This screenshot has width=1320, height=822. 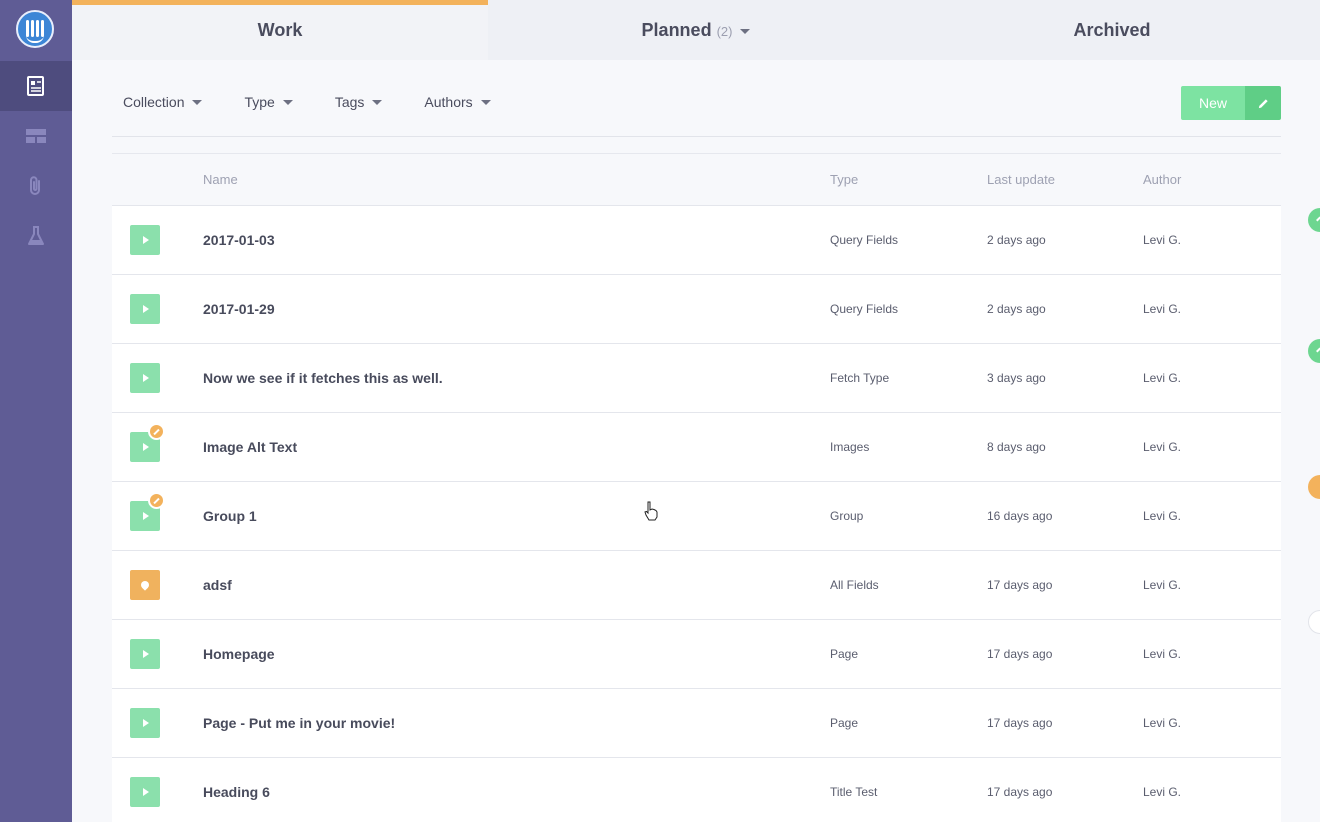 I want to click on table-row: Group 1 Group 16 days ago Levi G., so click(x=696, y=515).